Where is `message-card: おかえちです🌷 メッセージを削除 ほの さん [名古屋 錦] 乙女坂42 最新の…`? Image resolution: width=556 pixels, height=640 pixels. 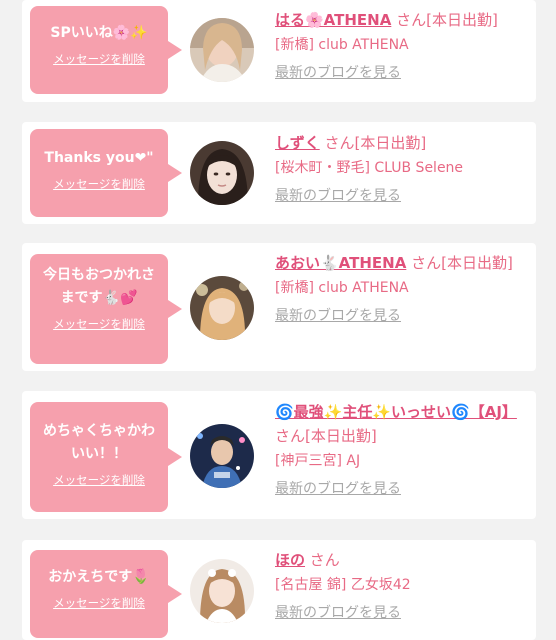
message-card: おかえちです🌷 メッセージを削除 ほの さん [名古屋 錦] 乙女坂42 最新の… is located at coordinates (279, 590).